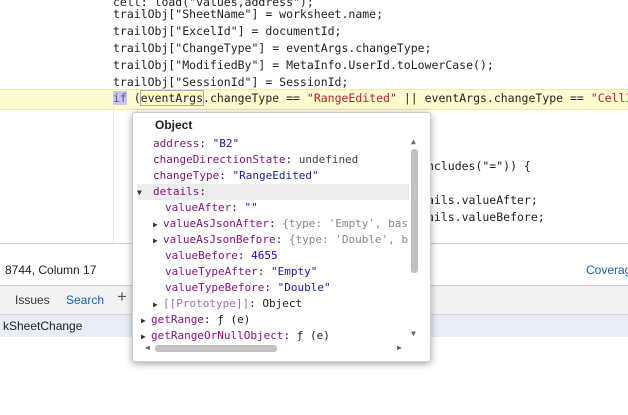  Describe the element at coordinates (227, 31) in the screenshot. I see `code-line-2: trailObj["ExcelId"] = documentId;` at that location.